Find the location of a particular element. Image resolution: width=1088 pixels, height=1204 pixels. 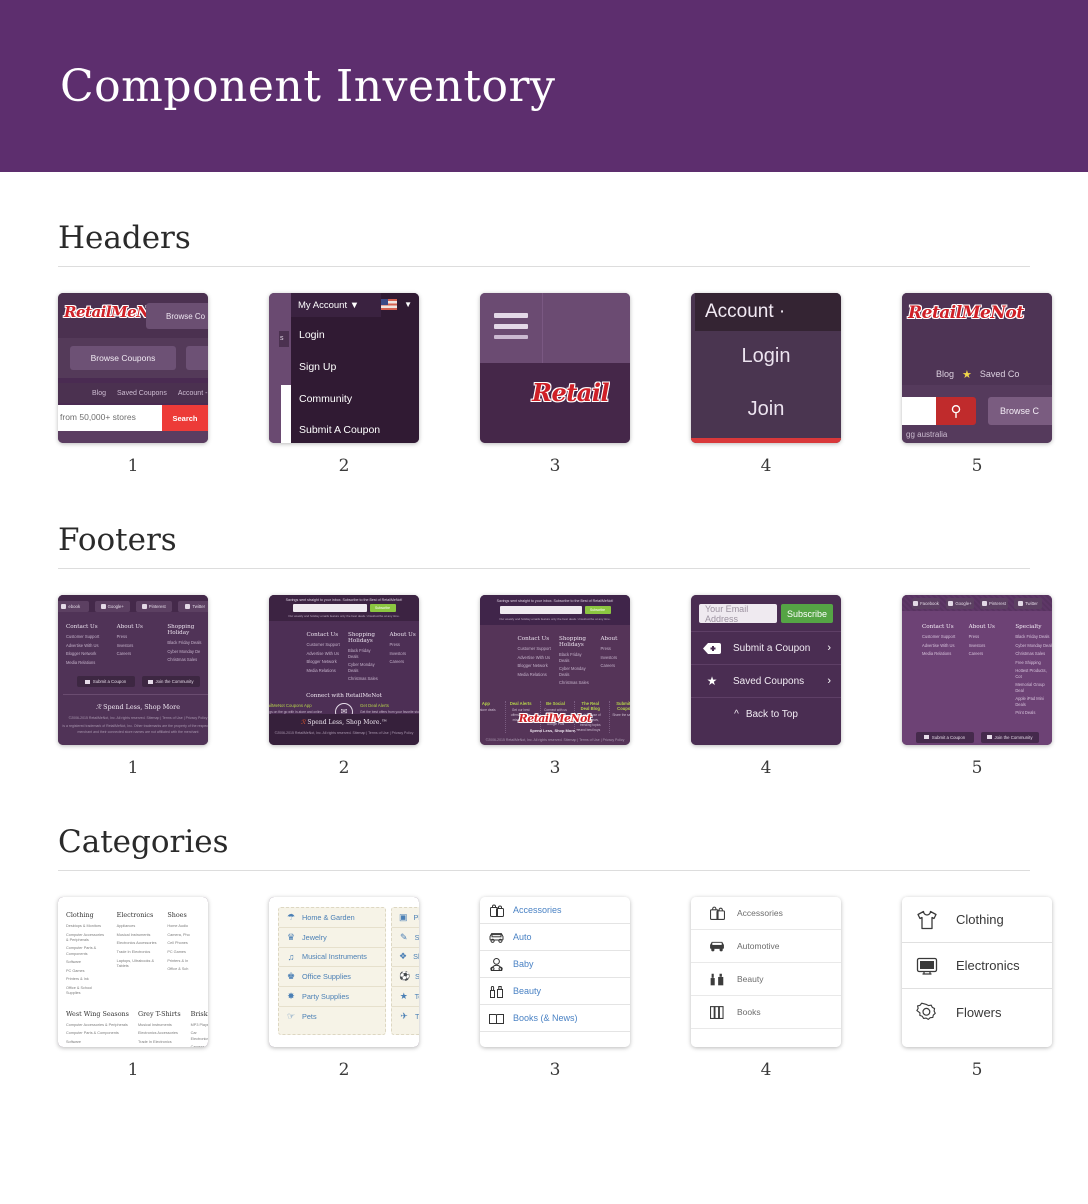

category-preview-4: Accessories Automotive Beauty Books is located at coordinates (766, 972).